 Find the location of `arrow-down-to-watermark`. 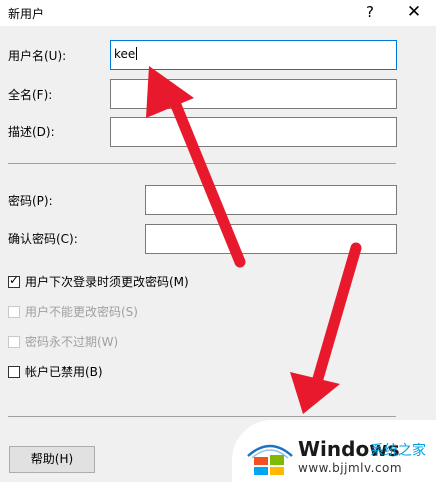

arrow-down-to-watermark is located at coordinates (326, 328).